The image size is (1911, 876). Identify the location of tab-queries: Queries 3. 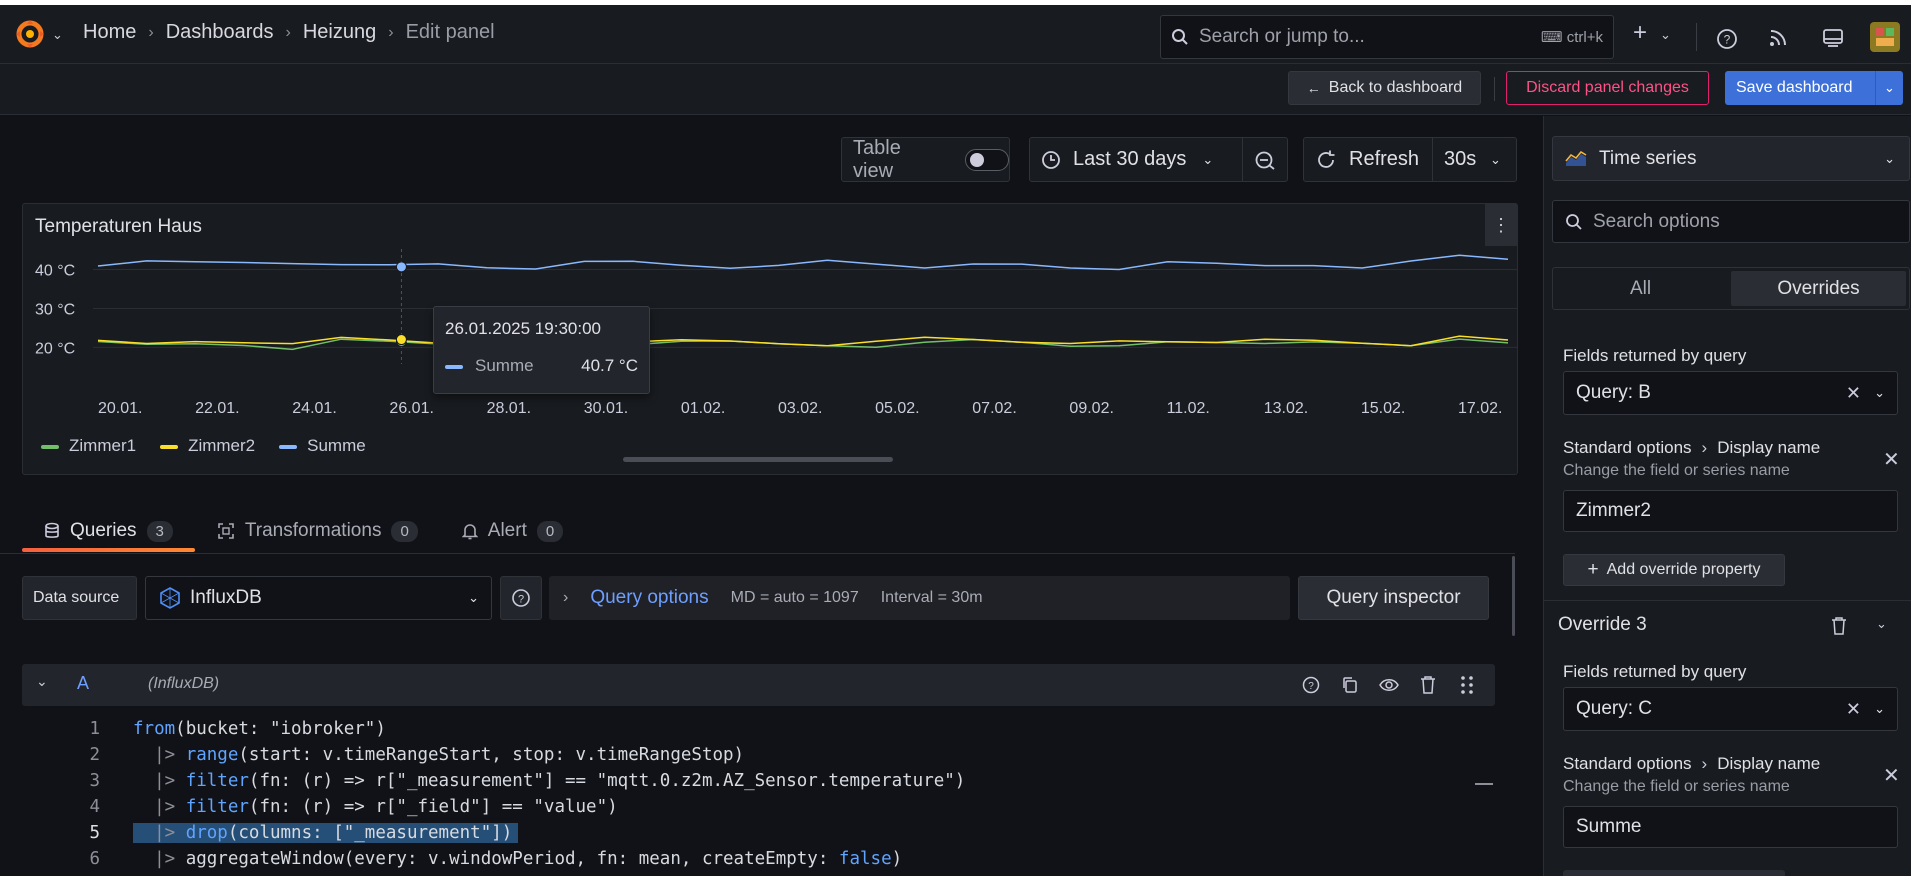
(108, 531).